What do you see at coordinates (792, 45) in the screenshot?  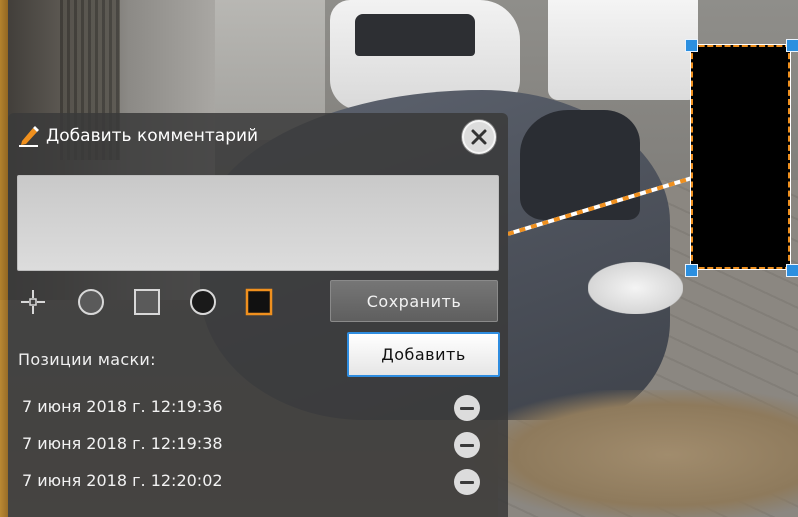 I see `mask-resize-handle-top-right` at bounding box center [792, 45].